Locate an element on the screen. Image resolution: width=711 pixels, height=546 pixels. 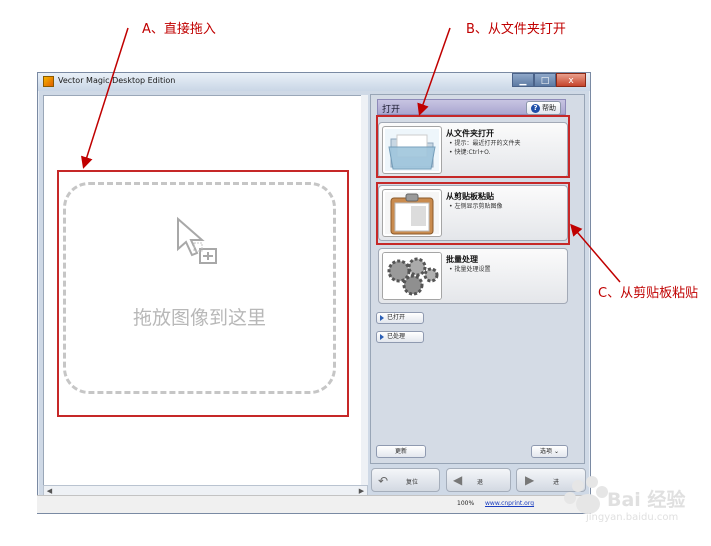
update-button: 更新 is located at coordinates (401, 451).